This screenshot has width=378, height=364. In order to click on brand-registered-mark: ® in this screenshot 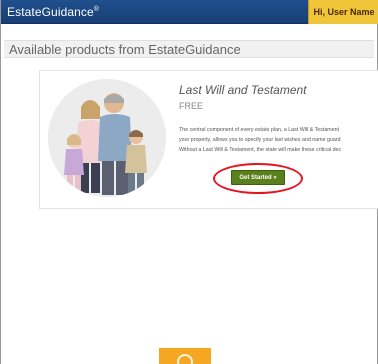, I will do `click(96, 9)`.